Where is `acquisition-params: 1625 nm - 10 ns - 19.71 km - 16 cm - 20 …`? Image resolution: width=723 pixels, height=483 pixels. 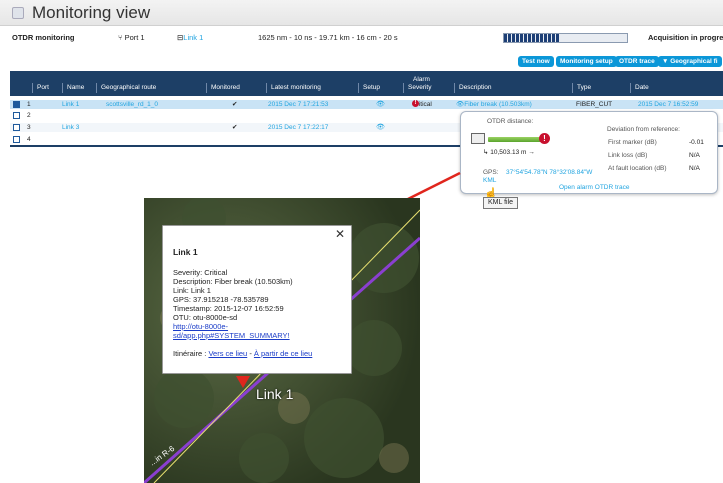
acquisition-params: 1625 nm - 10 ns - 19.71 km - 16 cm - 20 … is located at coordinates (328, 37).